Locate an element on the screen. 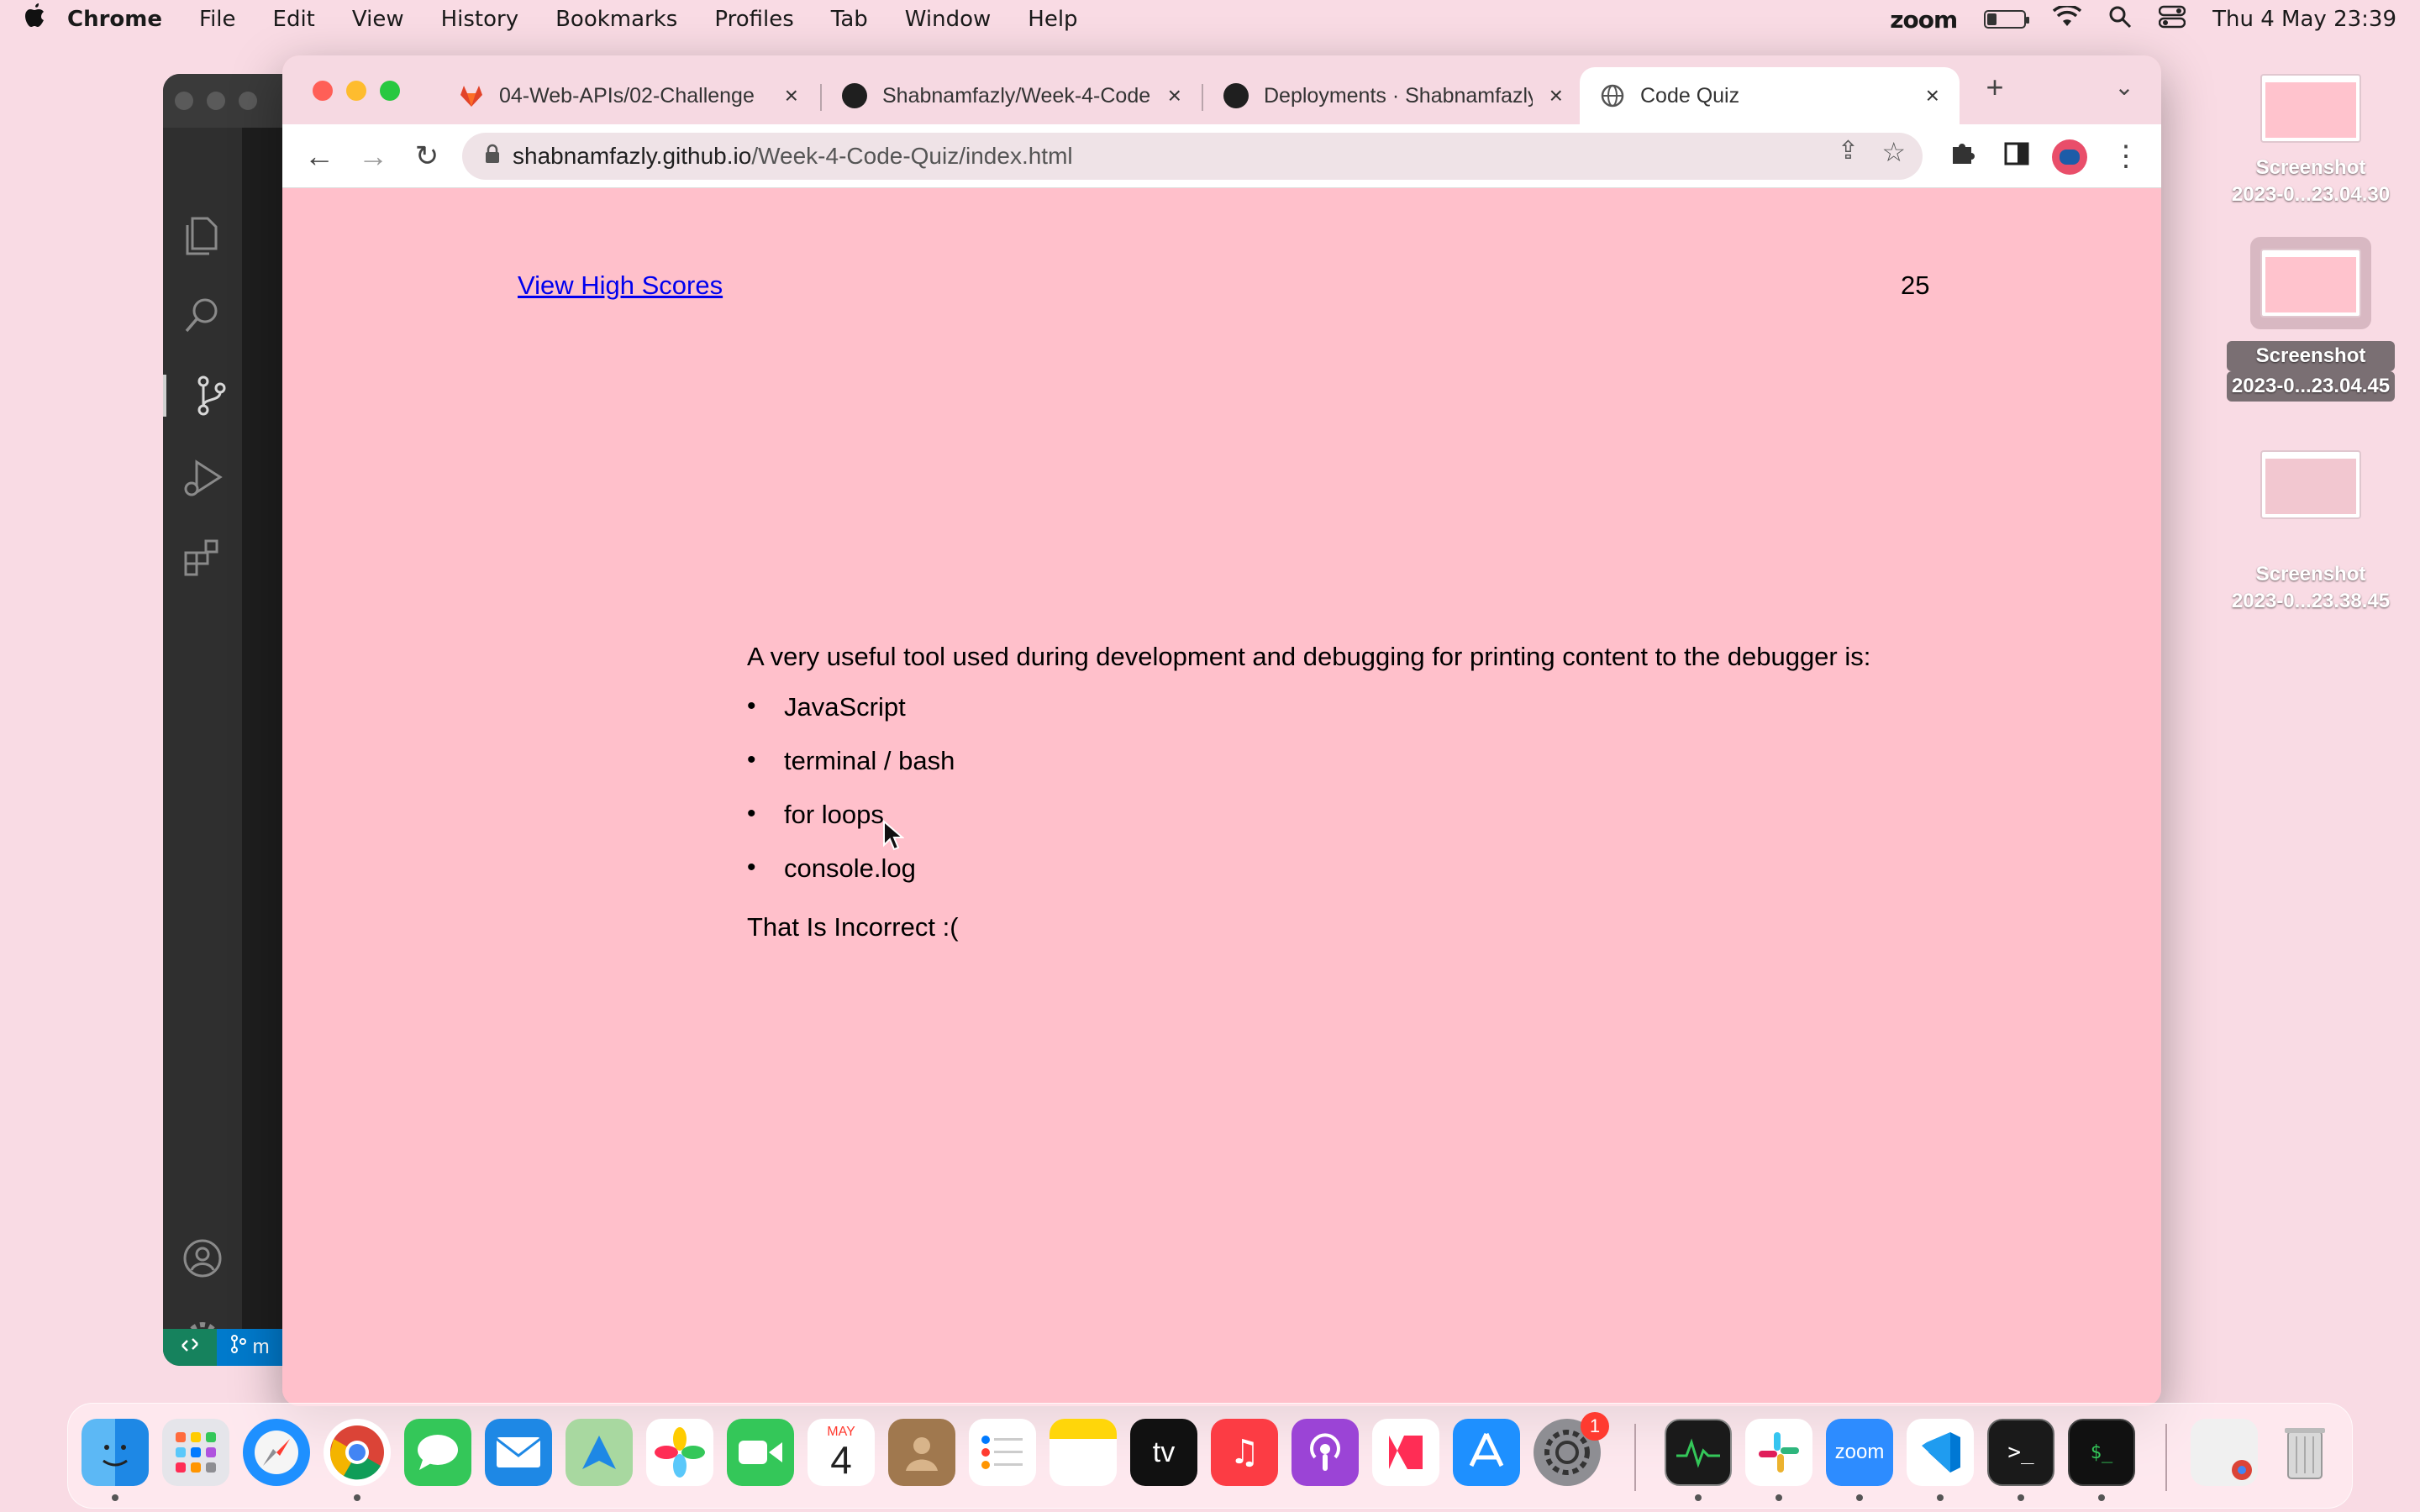 This screenshot has width=2420, height=1512. bookmark-star-icon: ☆ is located at coordinates (1893, 152).